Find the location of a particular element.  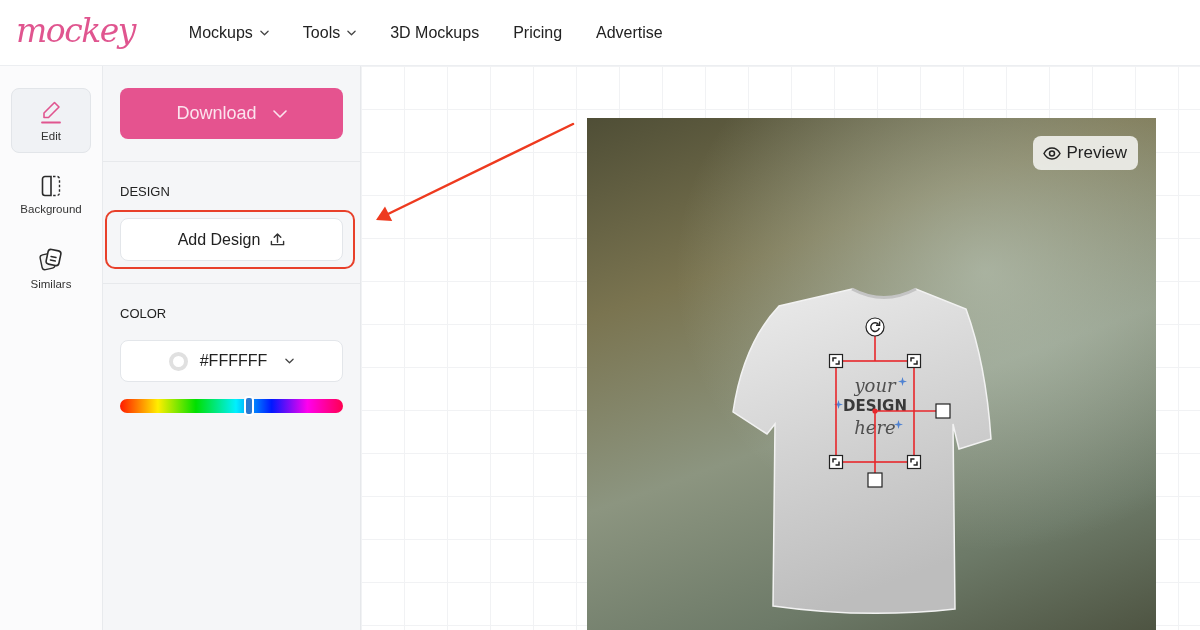

nav-link: Advertise is located at coordinates (629, 32).